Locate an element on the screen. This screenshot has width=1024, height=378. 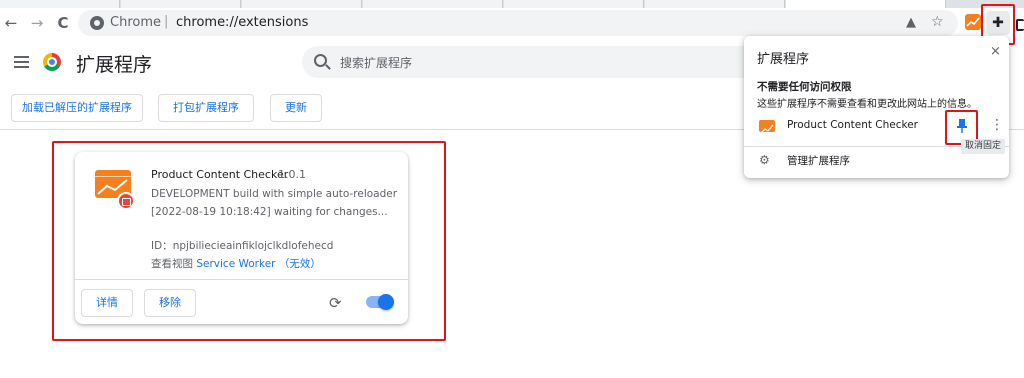
popup-extension-name: Product Content Checker is located at coordinates (852, 125).